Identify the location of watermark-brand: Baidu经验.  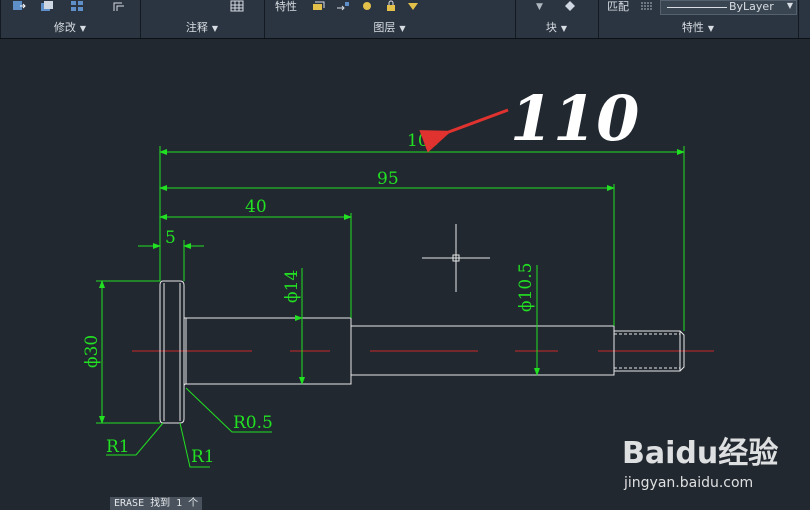
(700, 453).